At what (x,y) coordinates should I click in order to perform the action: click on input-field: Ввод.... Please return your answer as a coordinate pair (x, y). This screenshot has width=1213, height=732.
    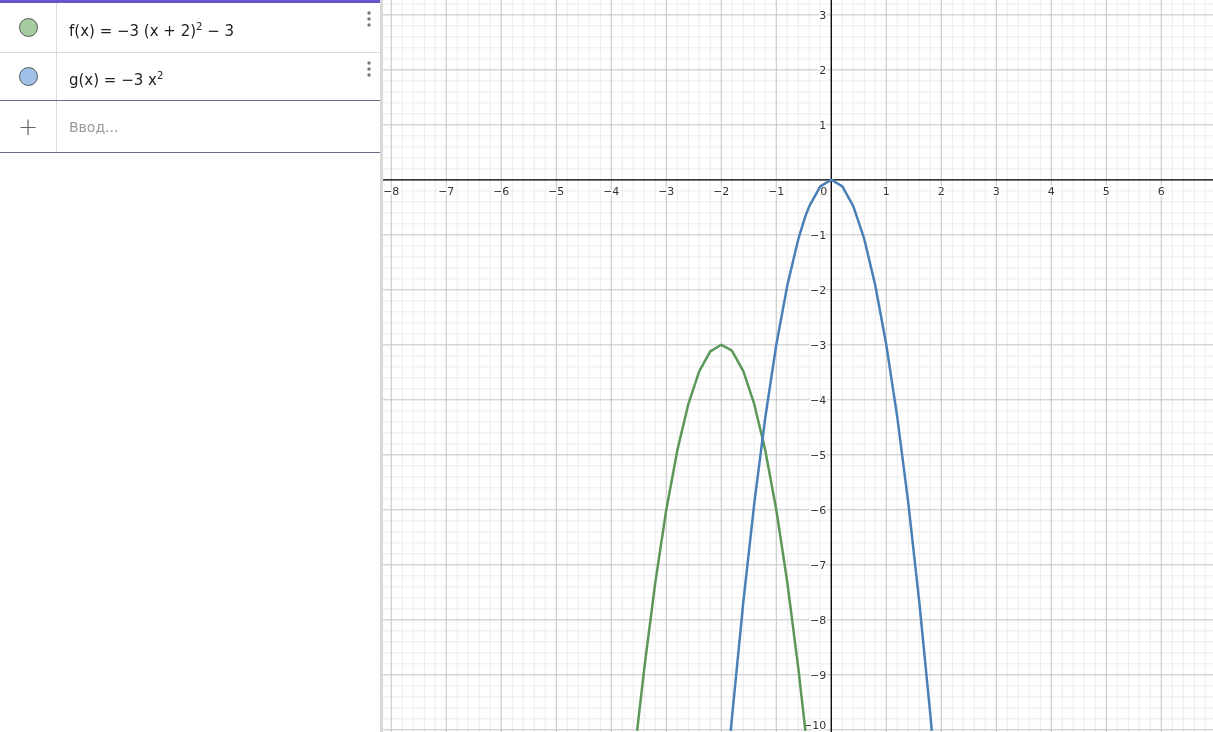
    Looking at the image, I should click on (218, 126).